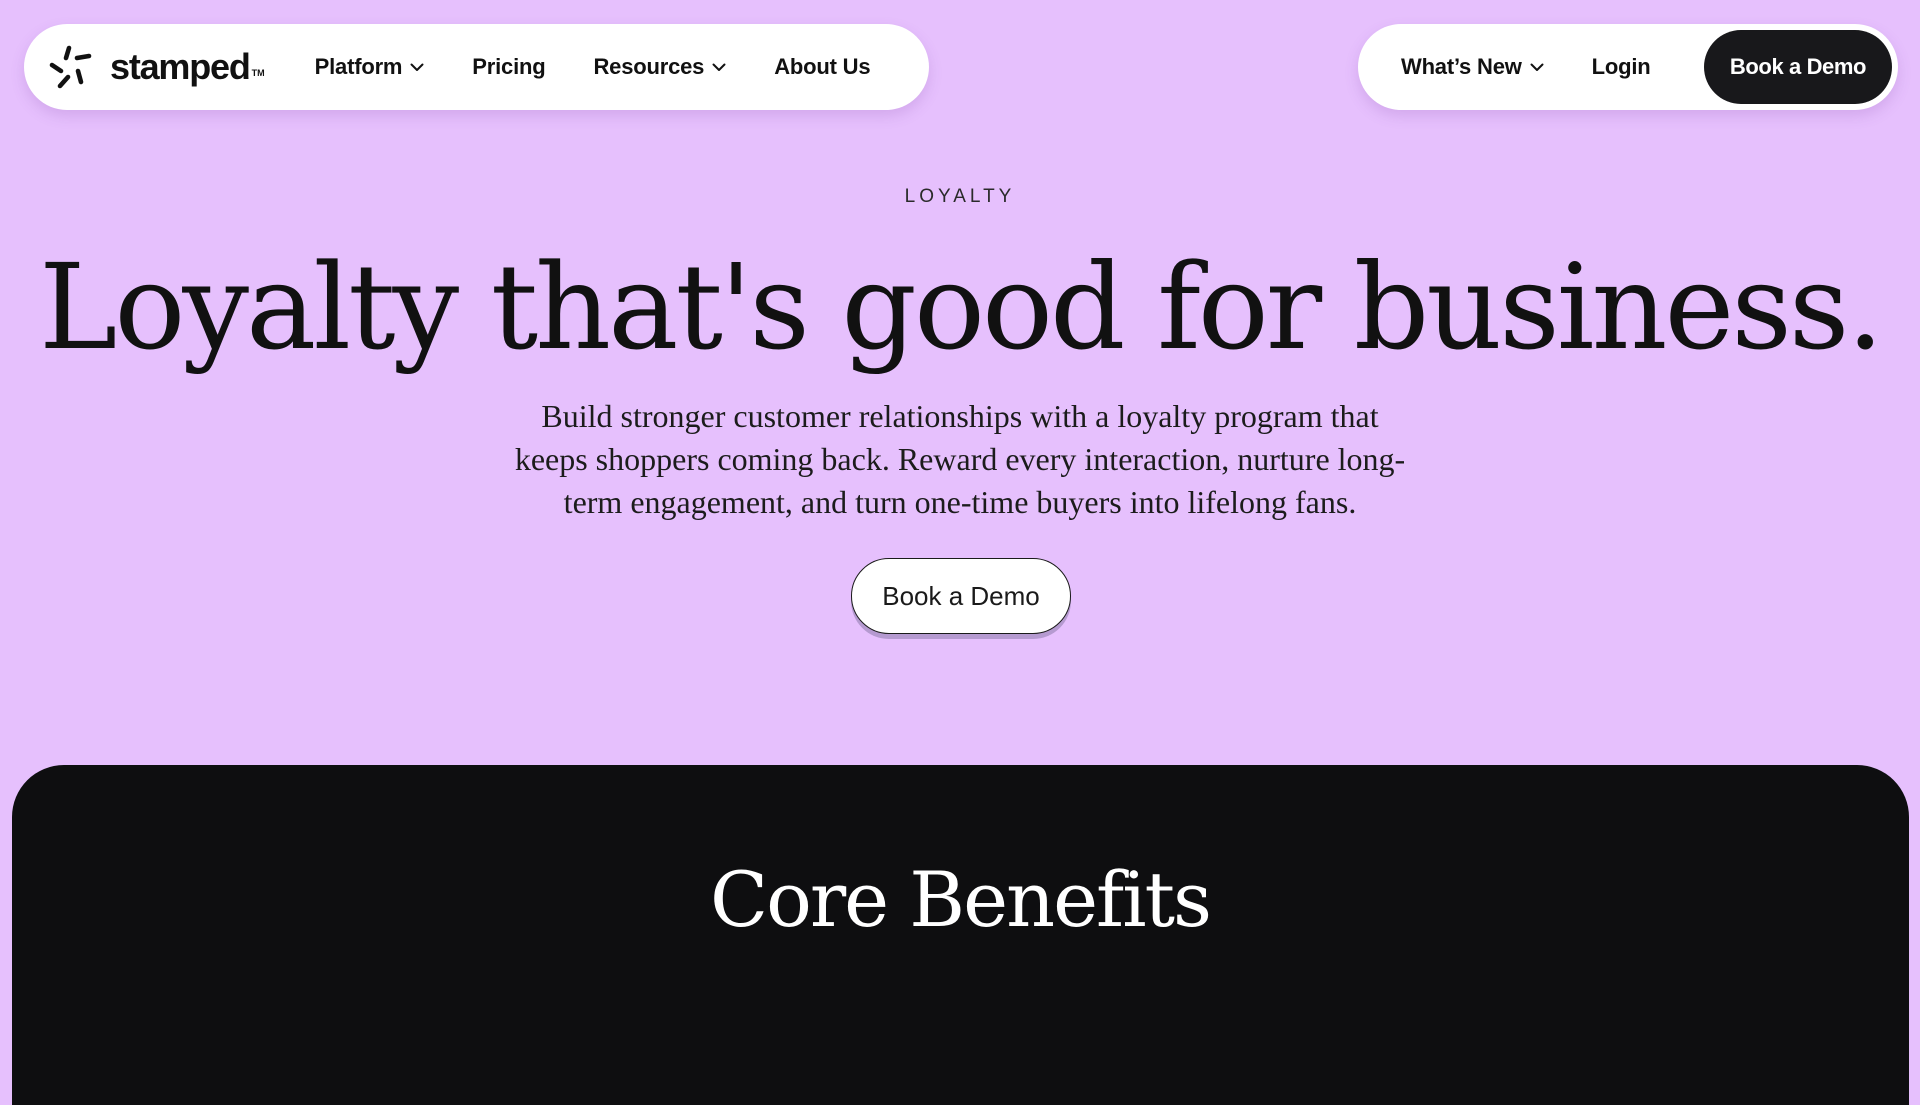 The image size is (1920, 1105). I want to click on section-eyebrow: LOYALTY, so click(960, 196).